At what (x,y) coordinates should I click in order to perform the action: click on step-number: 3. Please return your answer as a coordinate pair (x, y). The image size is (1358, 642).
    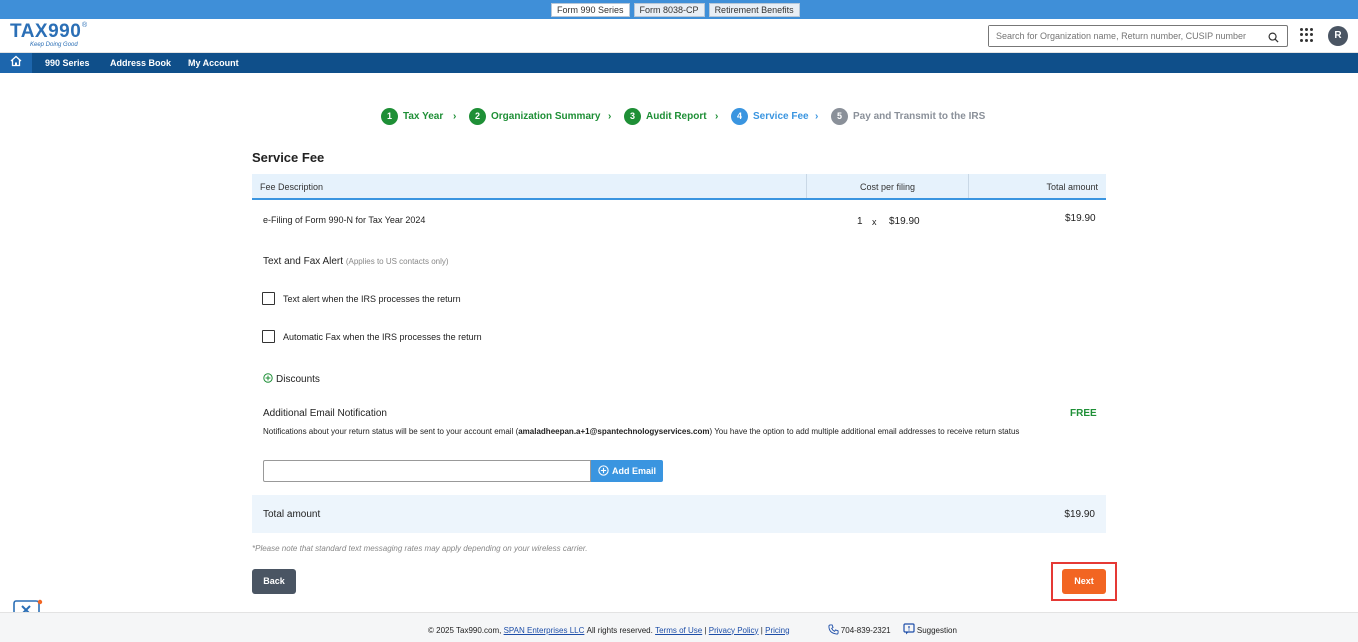
    Looking at the image, I should click on (632, 116).